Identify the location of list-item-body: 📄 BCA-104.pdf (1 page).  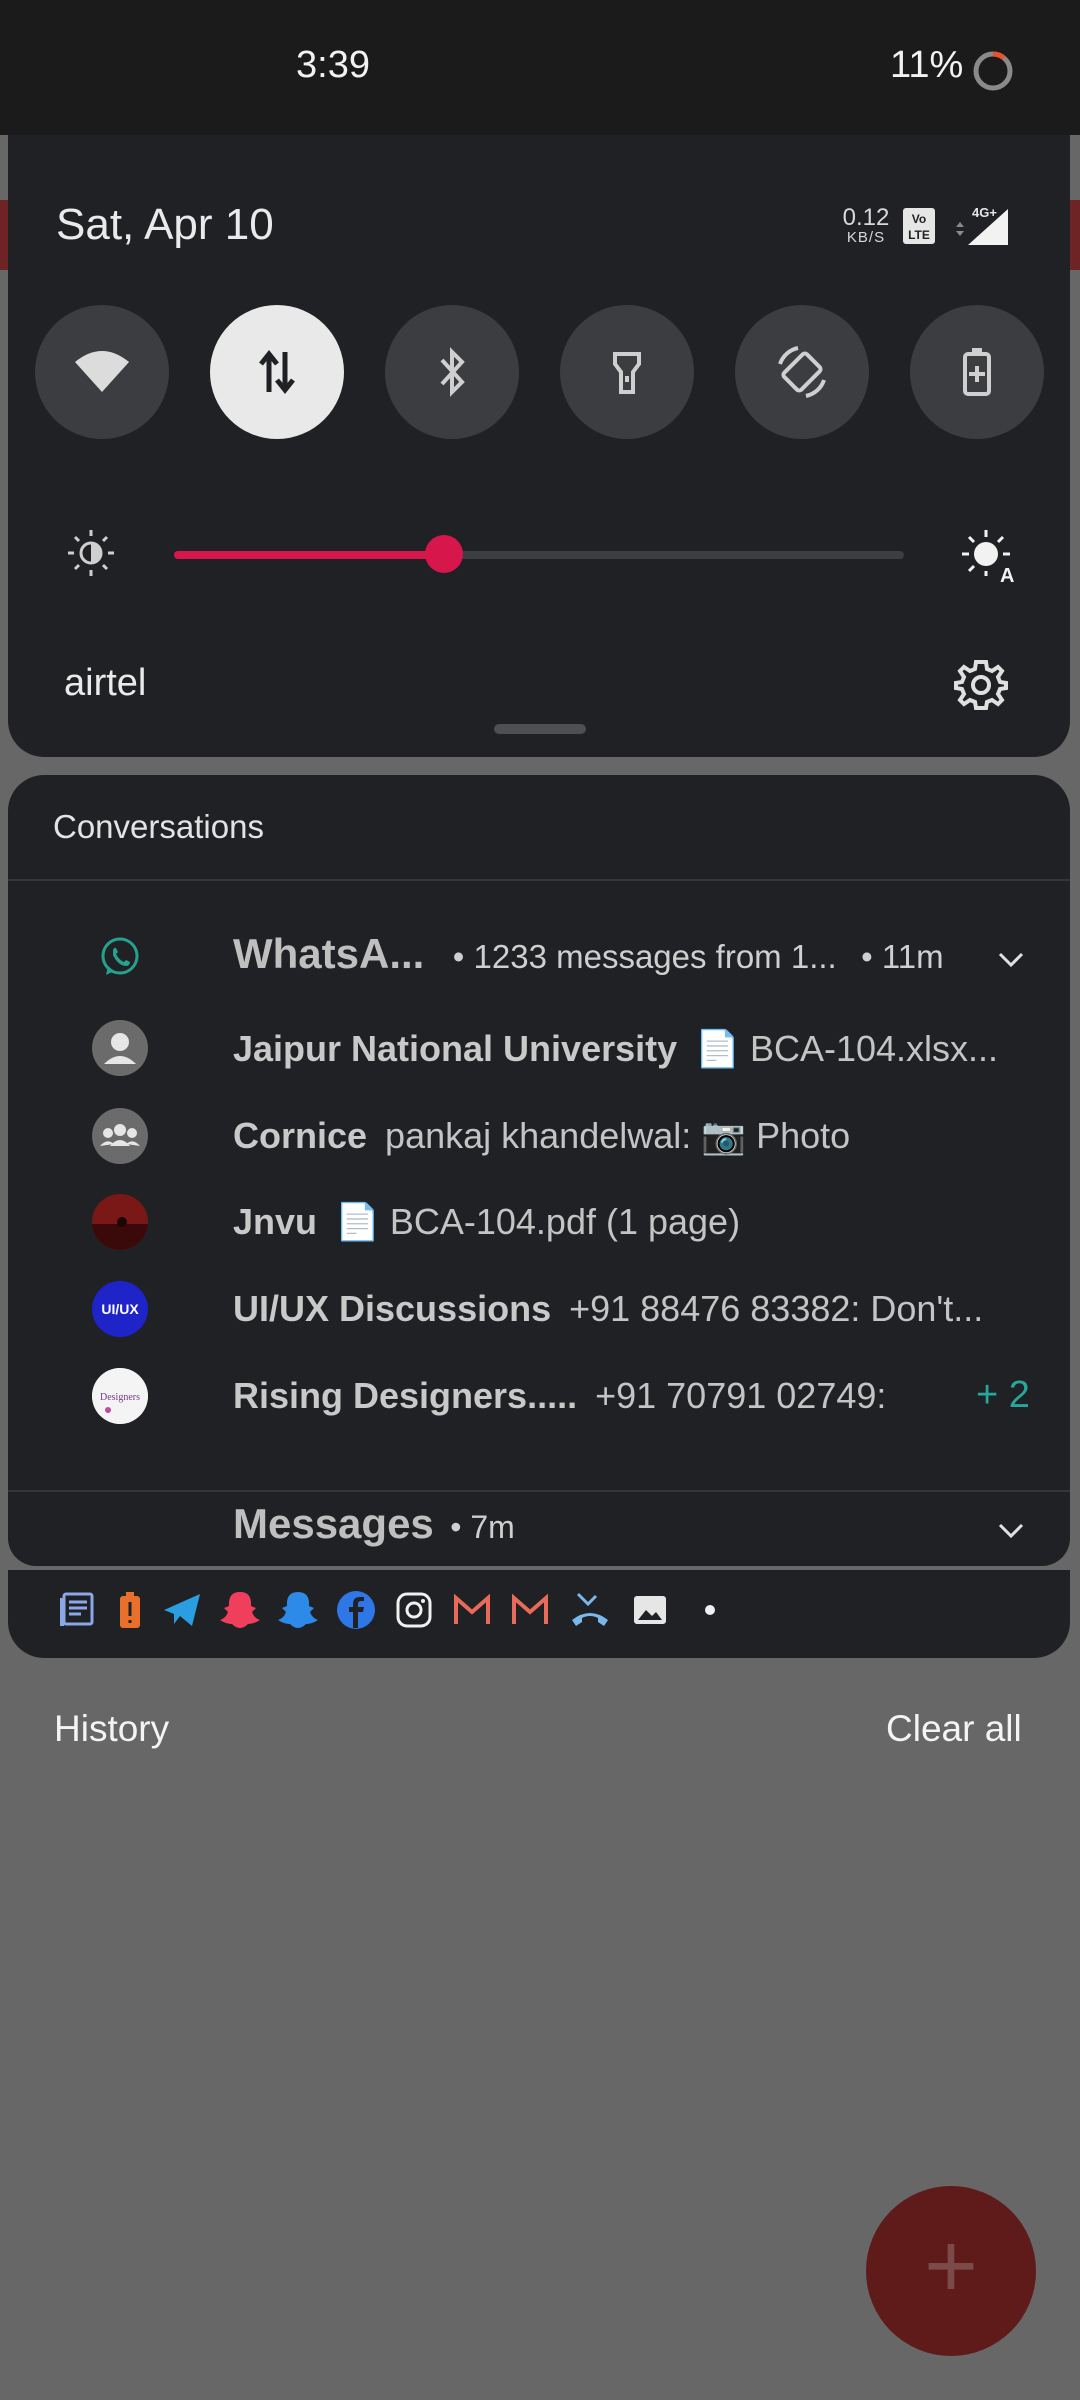
(538, 1221).